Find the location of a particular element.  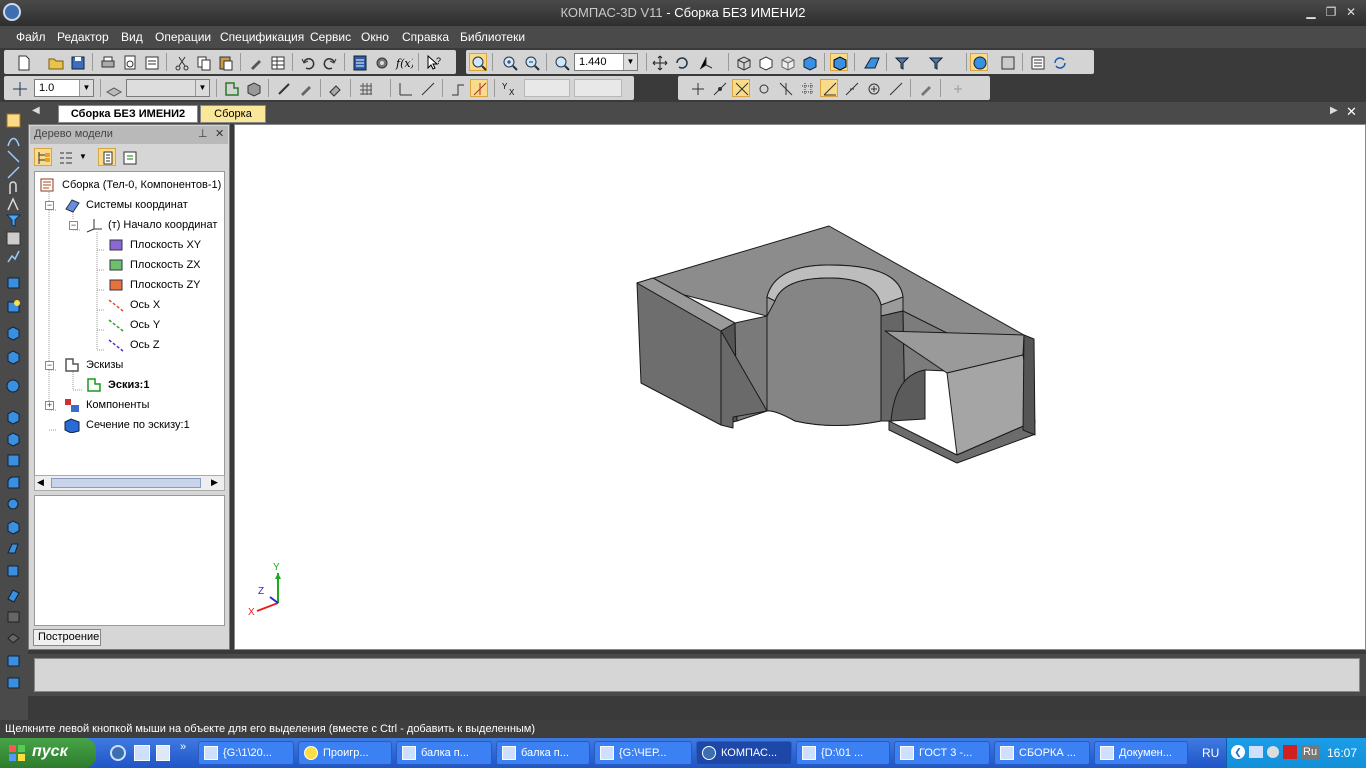

filter-icon is located at coordinates (13, 220).